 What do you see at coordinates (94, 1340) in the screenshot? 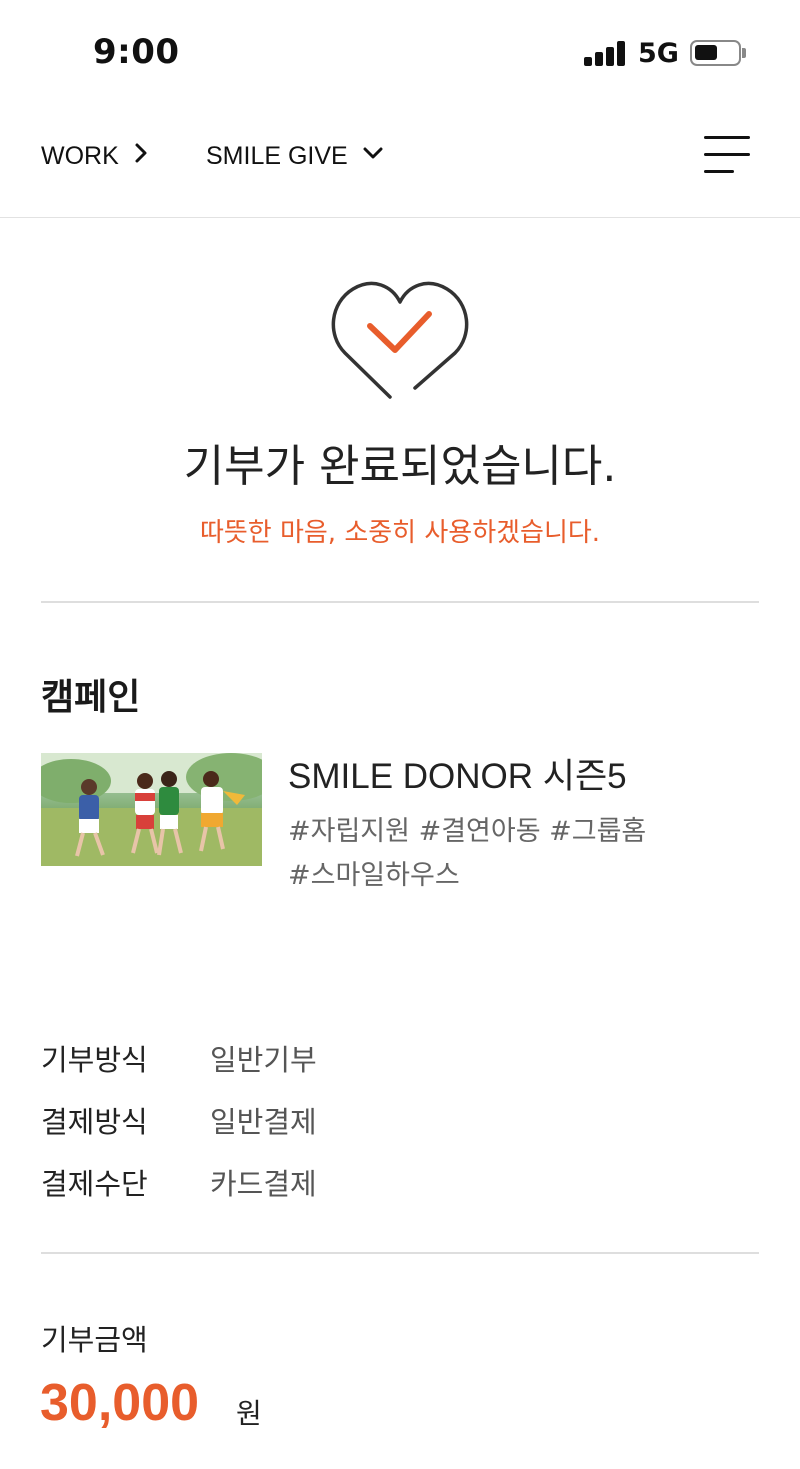
I see `donation-amount-label: 기부금액` at bounding box center [94, 1340].